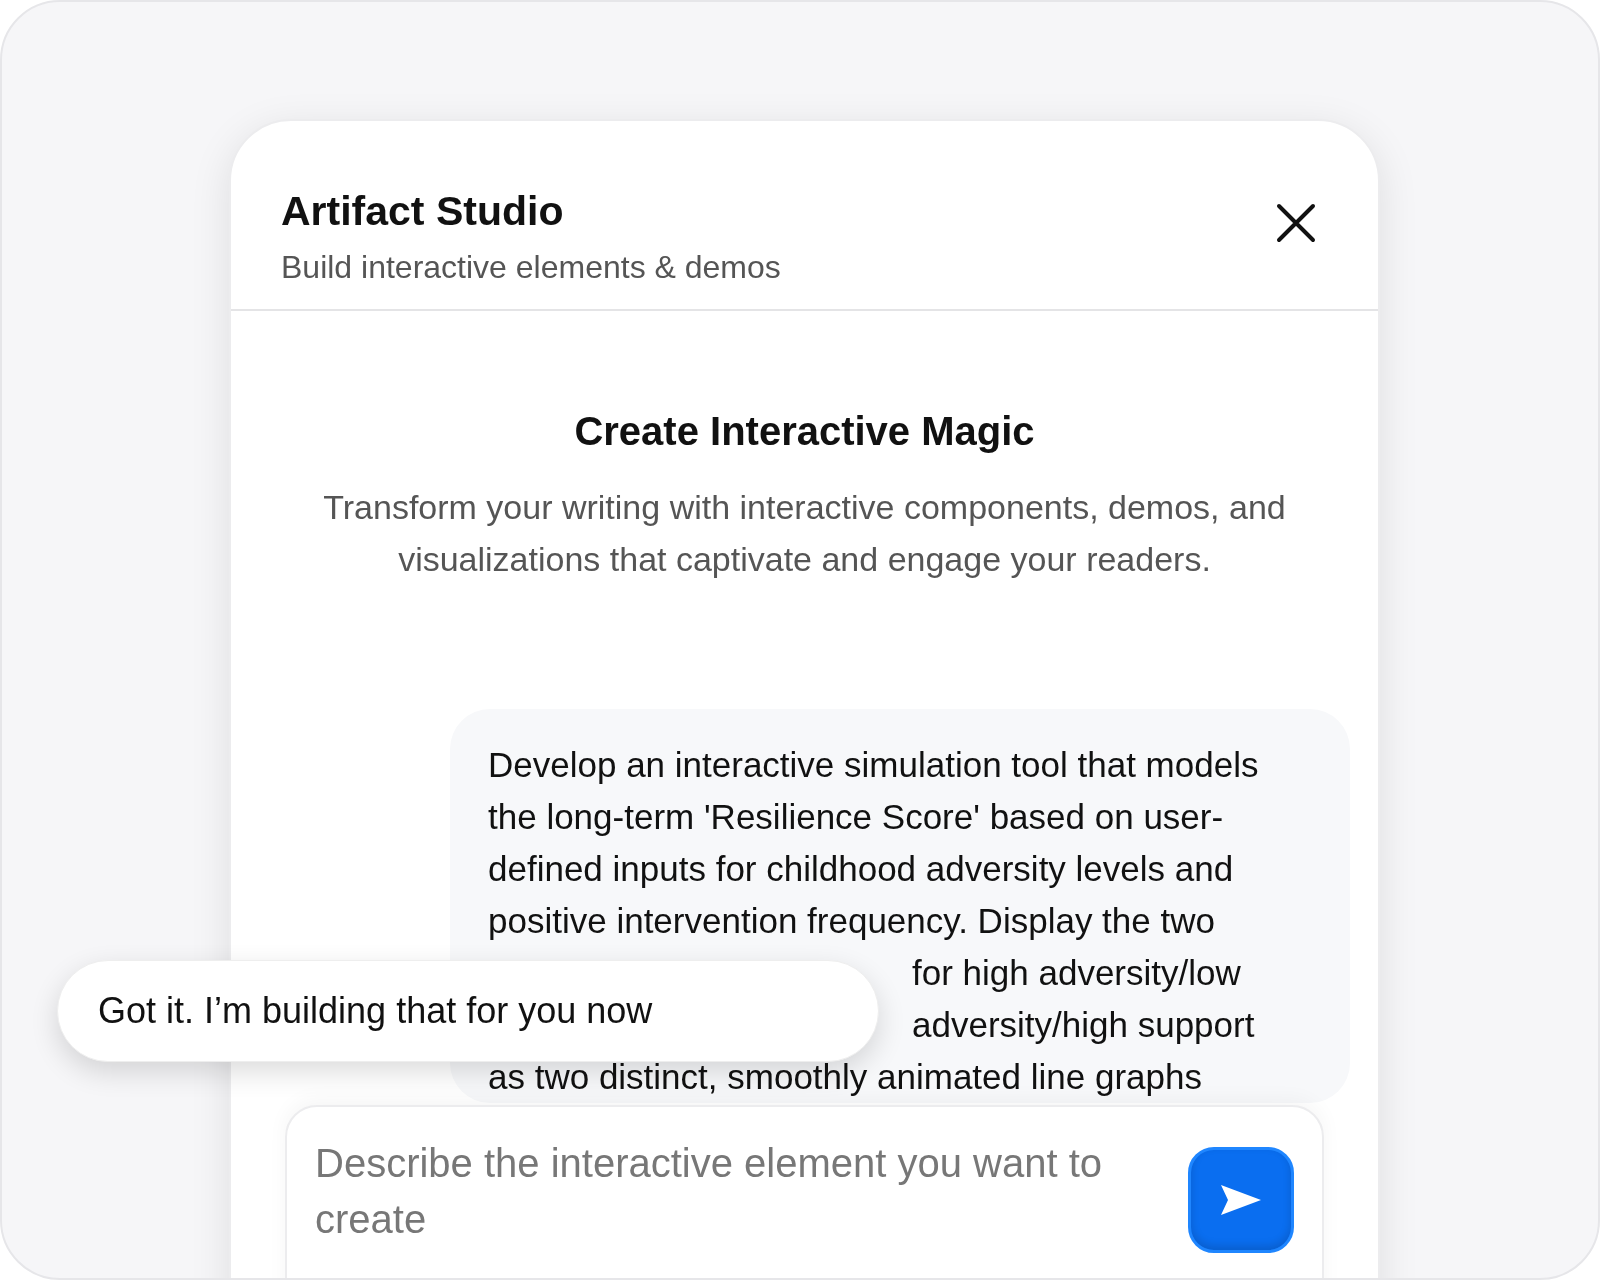 The width and height of the screenshot is (1600, 1280). What do you see at coordinates (851, 921) in the screenshot?
I see `message-line: positive intervention frequency. Display the two` at bounding box center [851, 921].